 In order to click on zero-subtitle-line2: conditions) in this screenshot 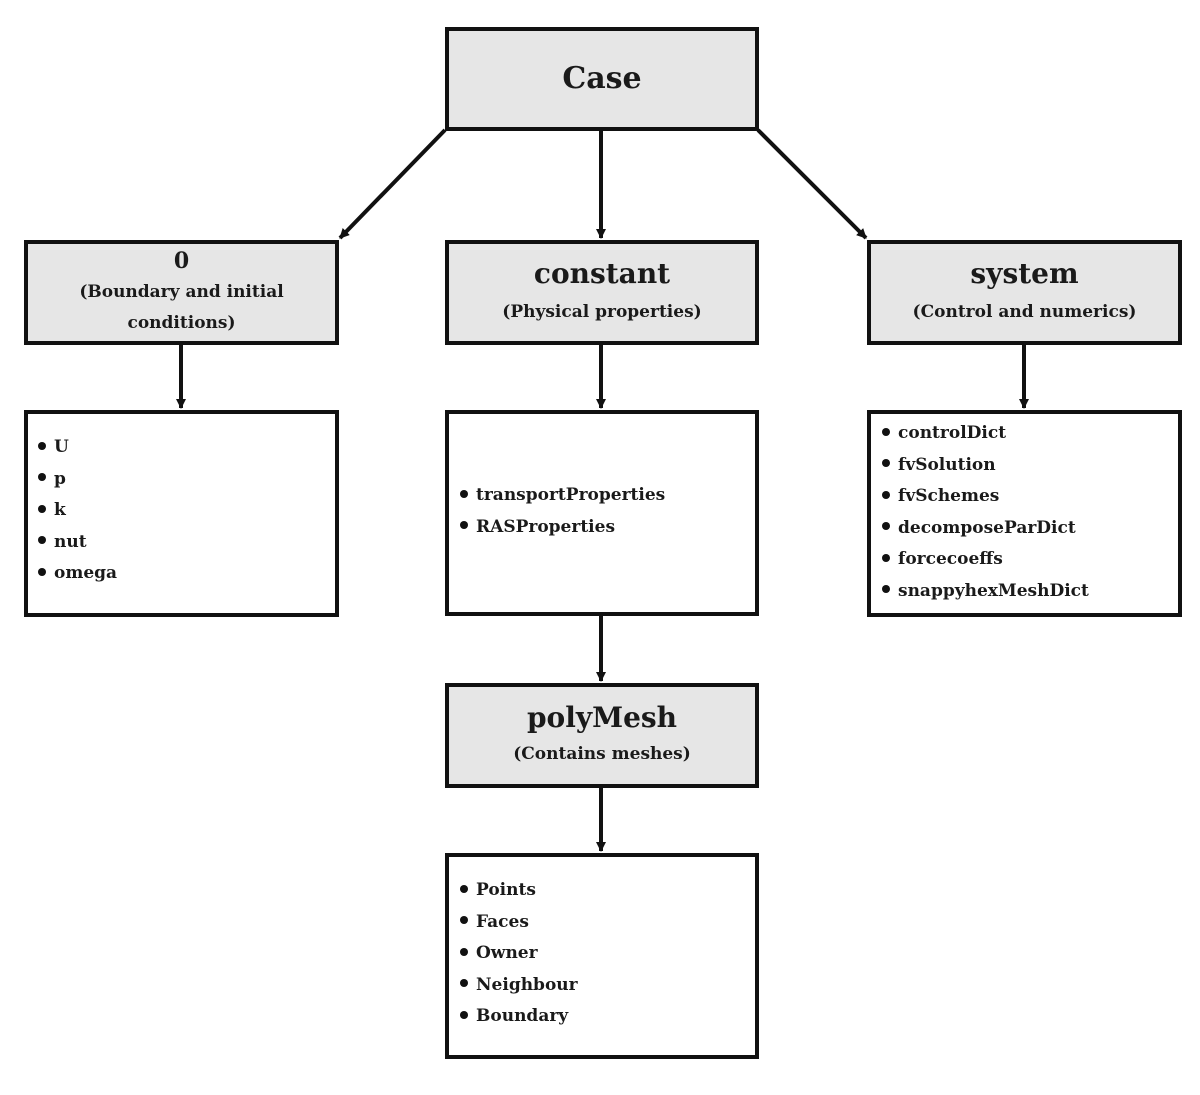, I will do `click(181, 323)`.